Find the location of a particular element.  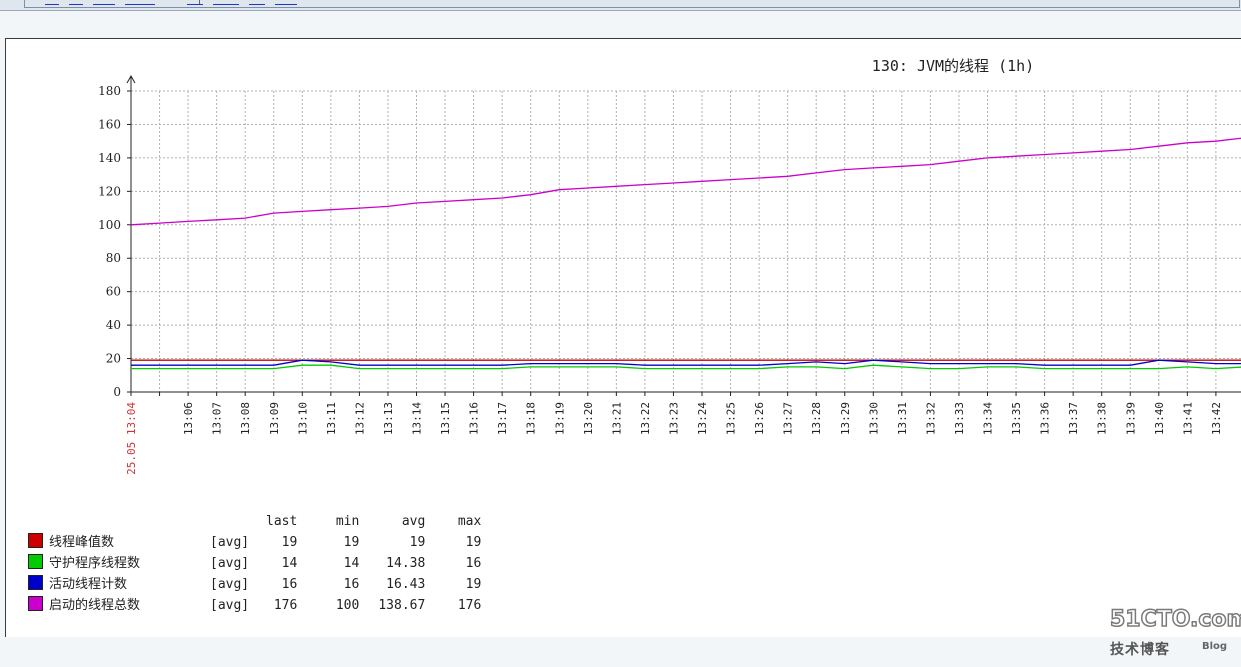

legend-series-name: 守护程序线程数 is located at coordinates (95, 563).